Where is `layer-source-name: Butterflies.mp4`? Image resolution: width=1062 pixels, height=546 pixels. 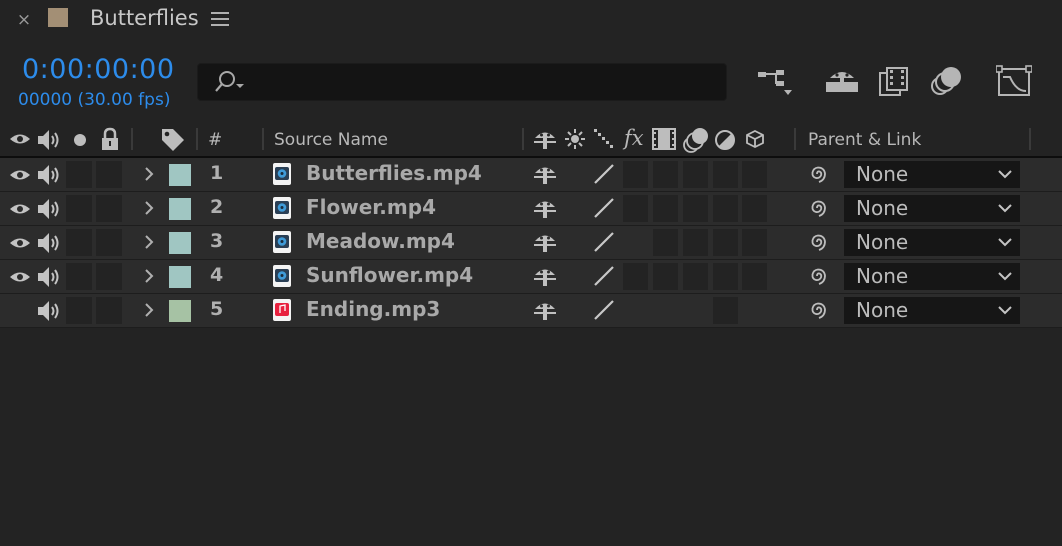
layer-source-name: Butterflies.mp4 is located at coordinates (394, 173).